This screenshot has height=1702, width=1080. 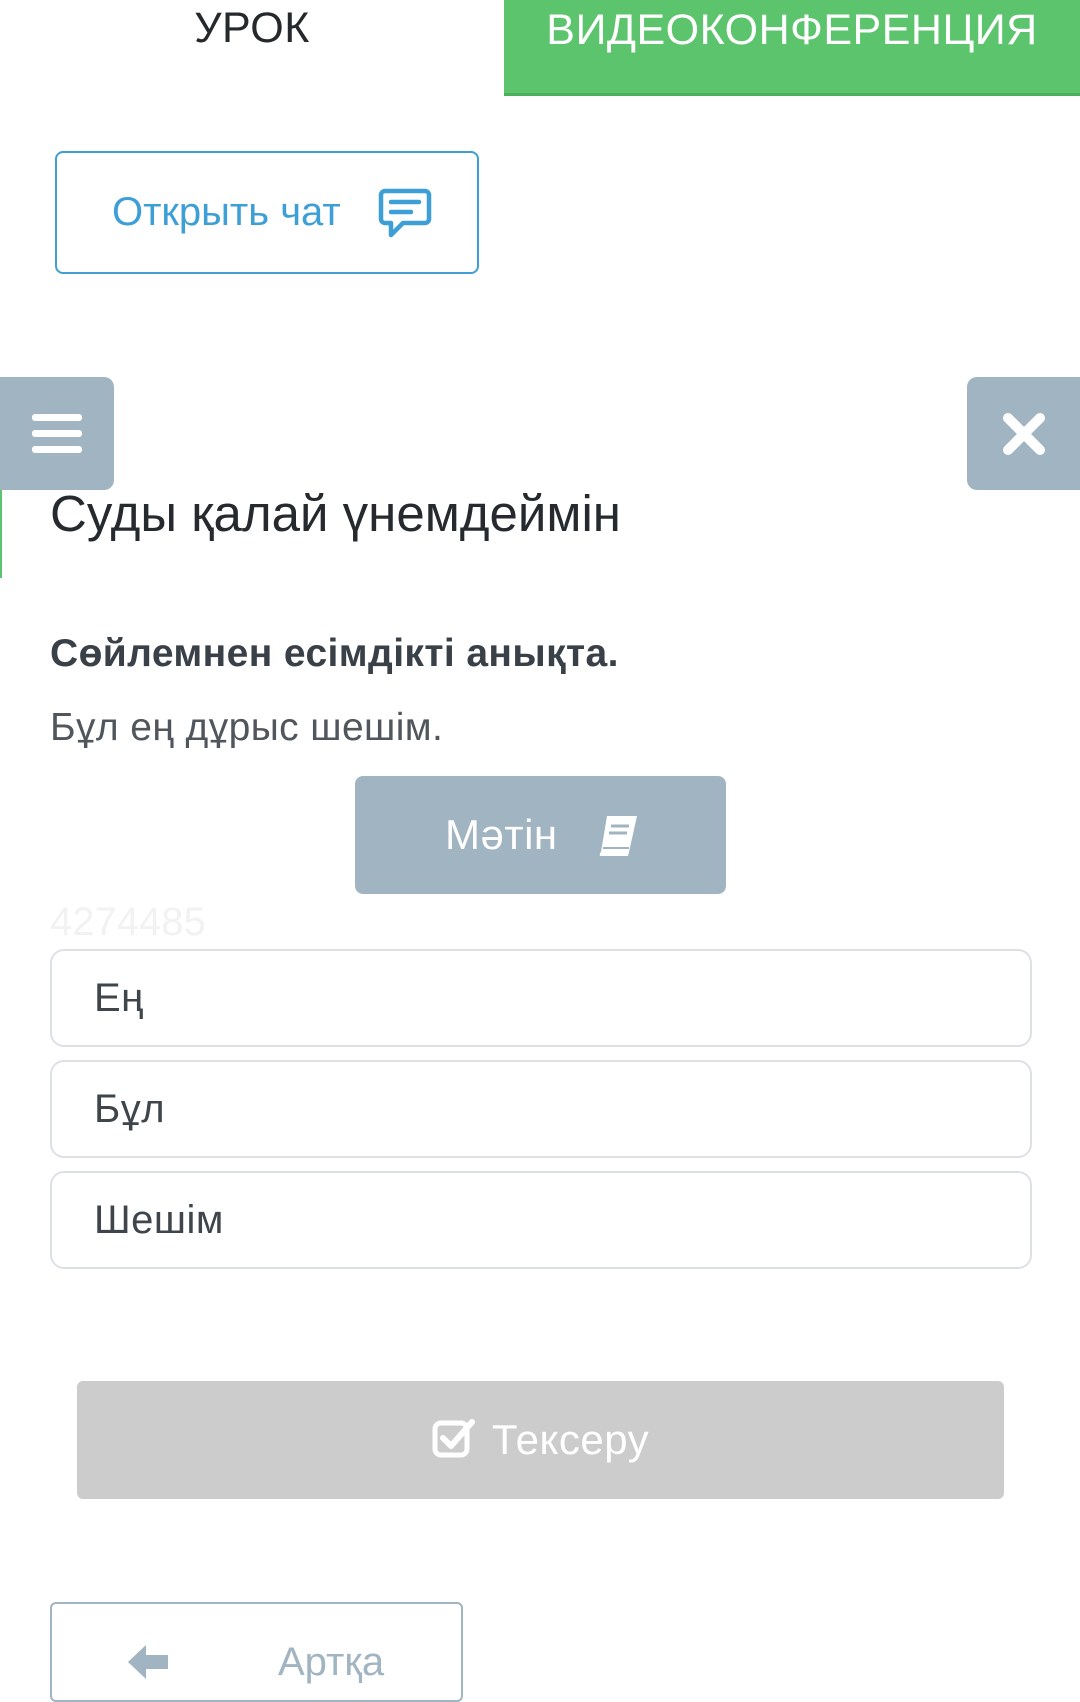 What do you see at coordinates (405, 213) in the screenshot?
I see `chat-bubble-icon` at bounding box center [405, 213].